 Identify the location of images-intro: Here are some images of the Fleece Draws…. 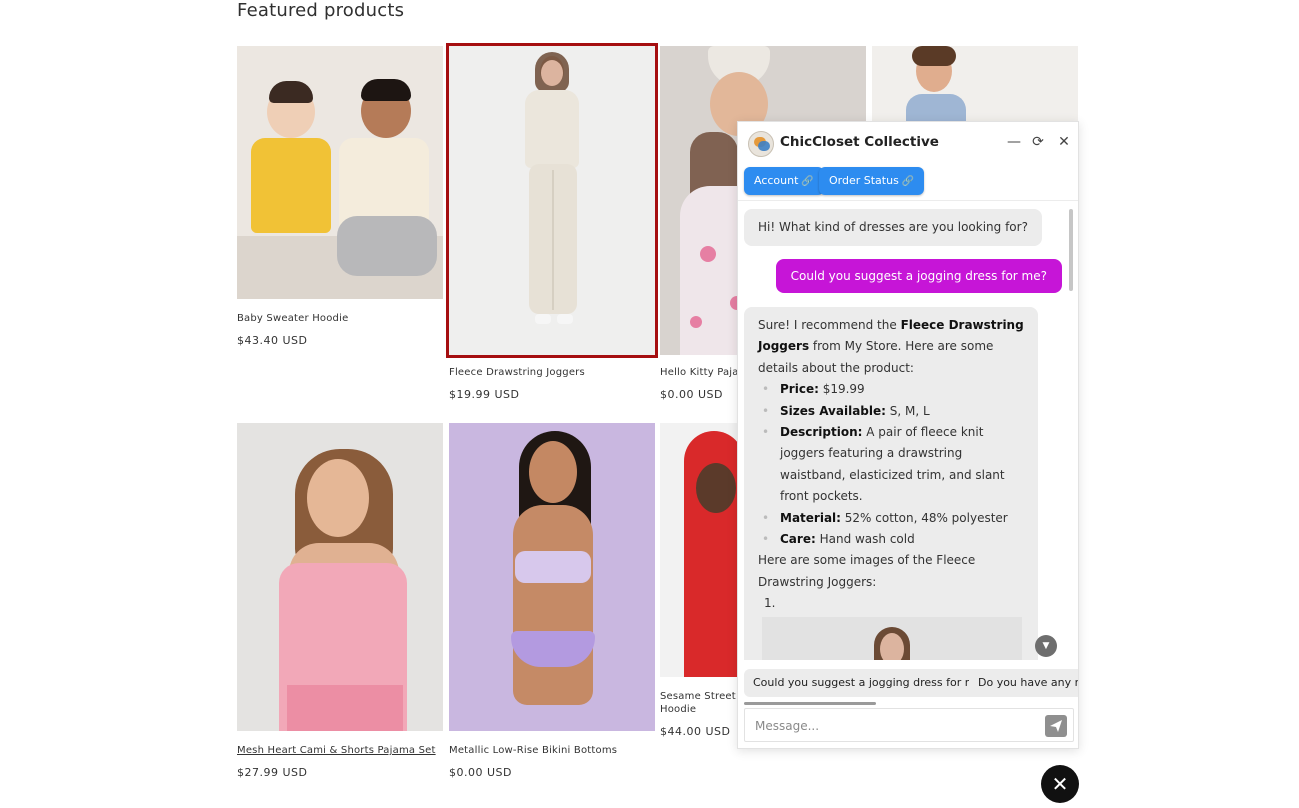
(867, 571).